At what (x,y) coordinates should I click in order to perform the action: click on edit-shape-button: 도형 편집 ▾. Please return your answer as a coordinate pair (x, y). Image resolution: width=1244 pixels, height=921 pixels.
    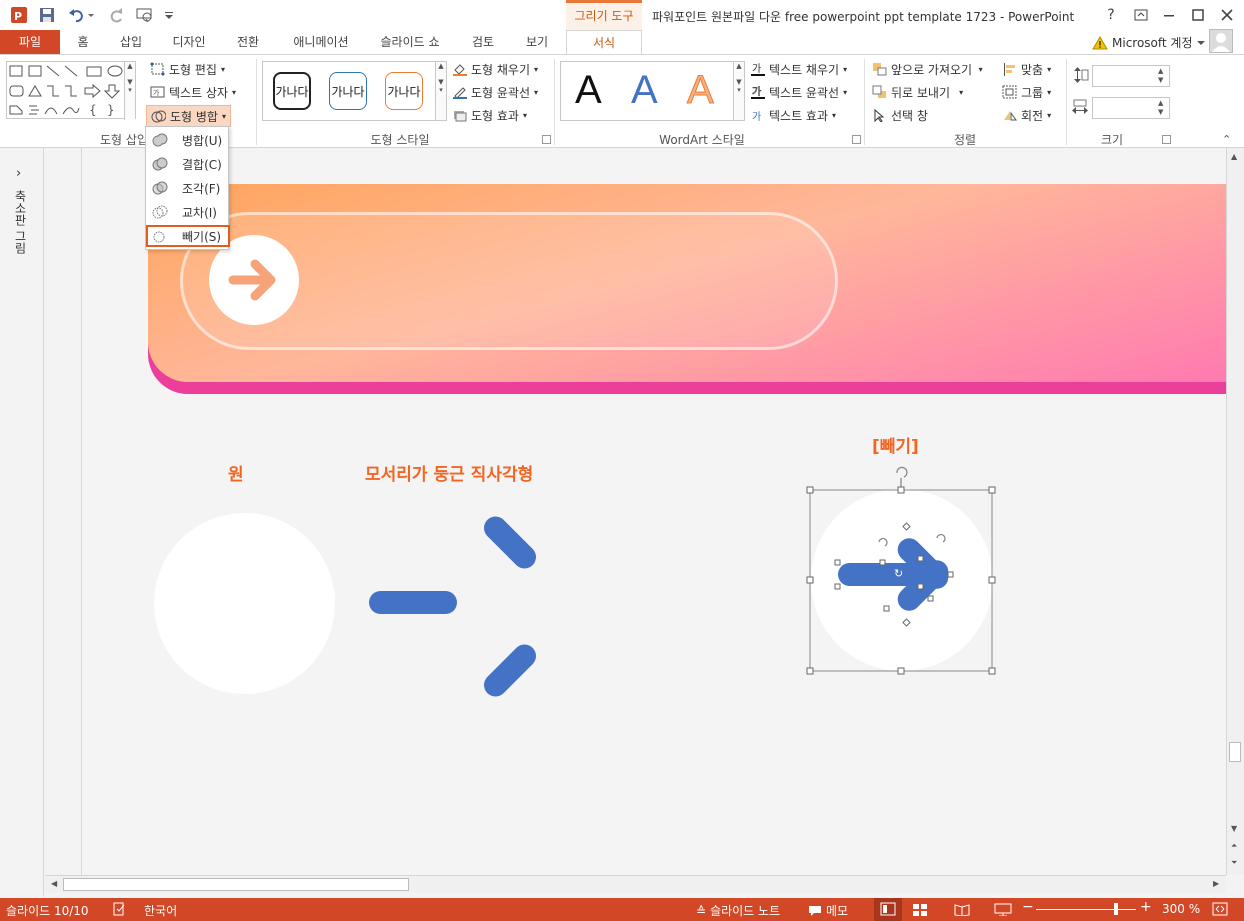
    Looking at the image, I should click on (187, 69).